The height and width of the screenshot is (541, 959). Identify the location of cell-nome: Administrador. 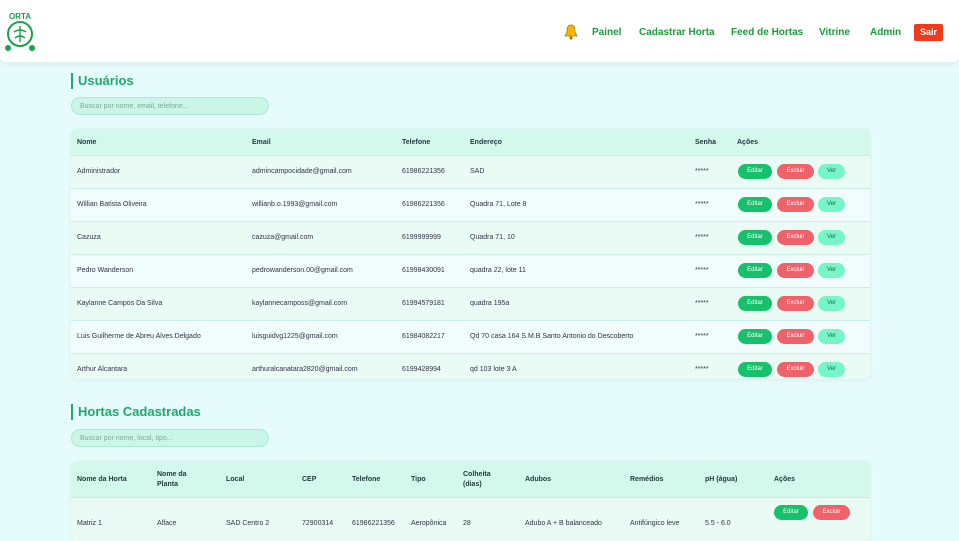
(99, 171).